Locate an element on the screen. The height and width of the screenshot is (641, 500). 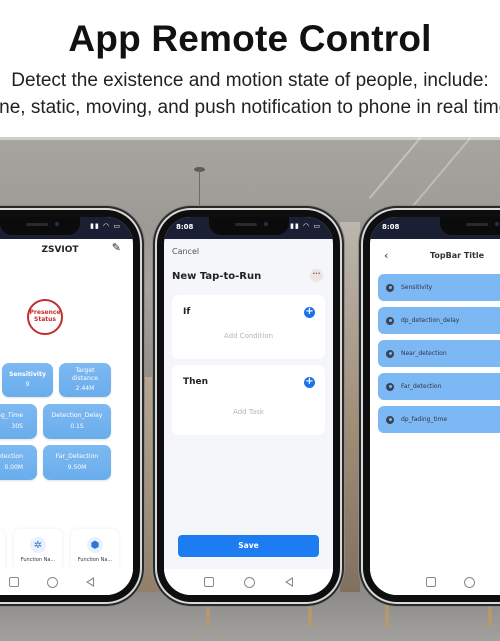
tile-value: 9.50M is located at coordinates (77, 467).